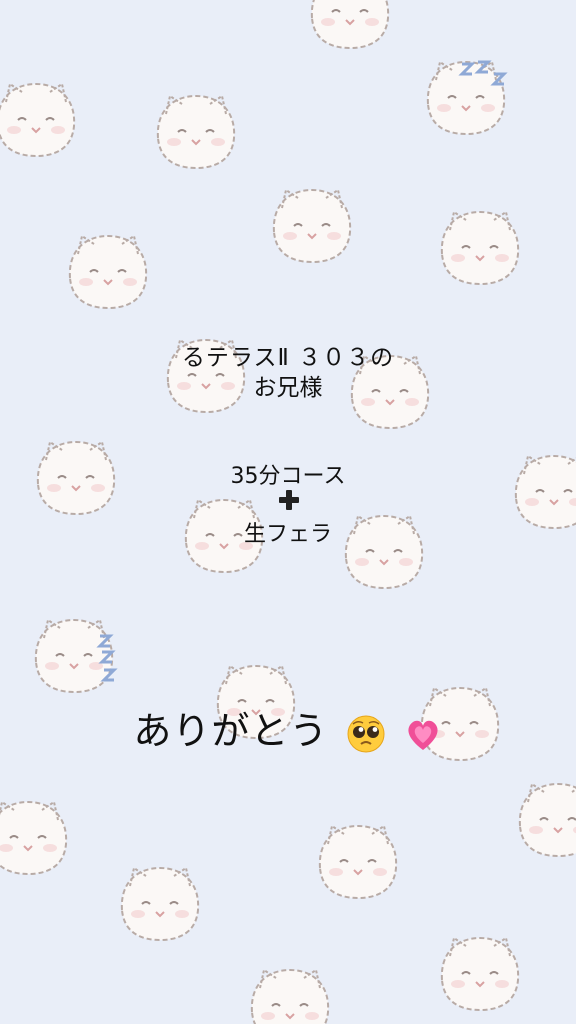 The height and width of the screenshot is (1024, 576). I want to click on pleading-face-icon, so click(365, 733).